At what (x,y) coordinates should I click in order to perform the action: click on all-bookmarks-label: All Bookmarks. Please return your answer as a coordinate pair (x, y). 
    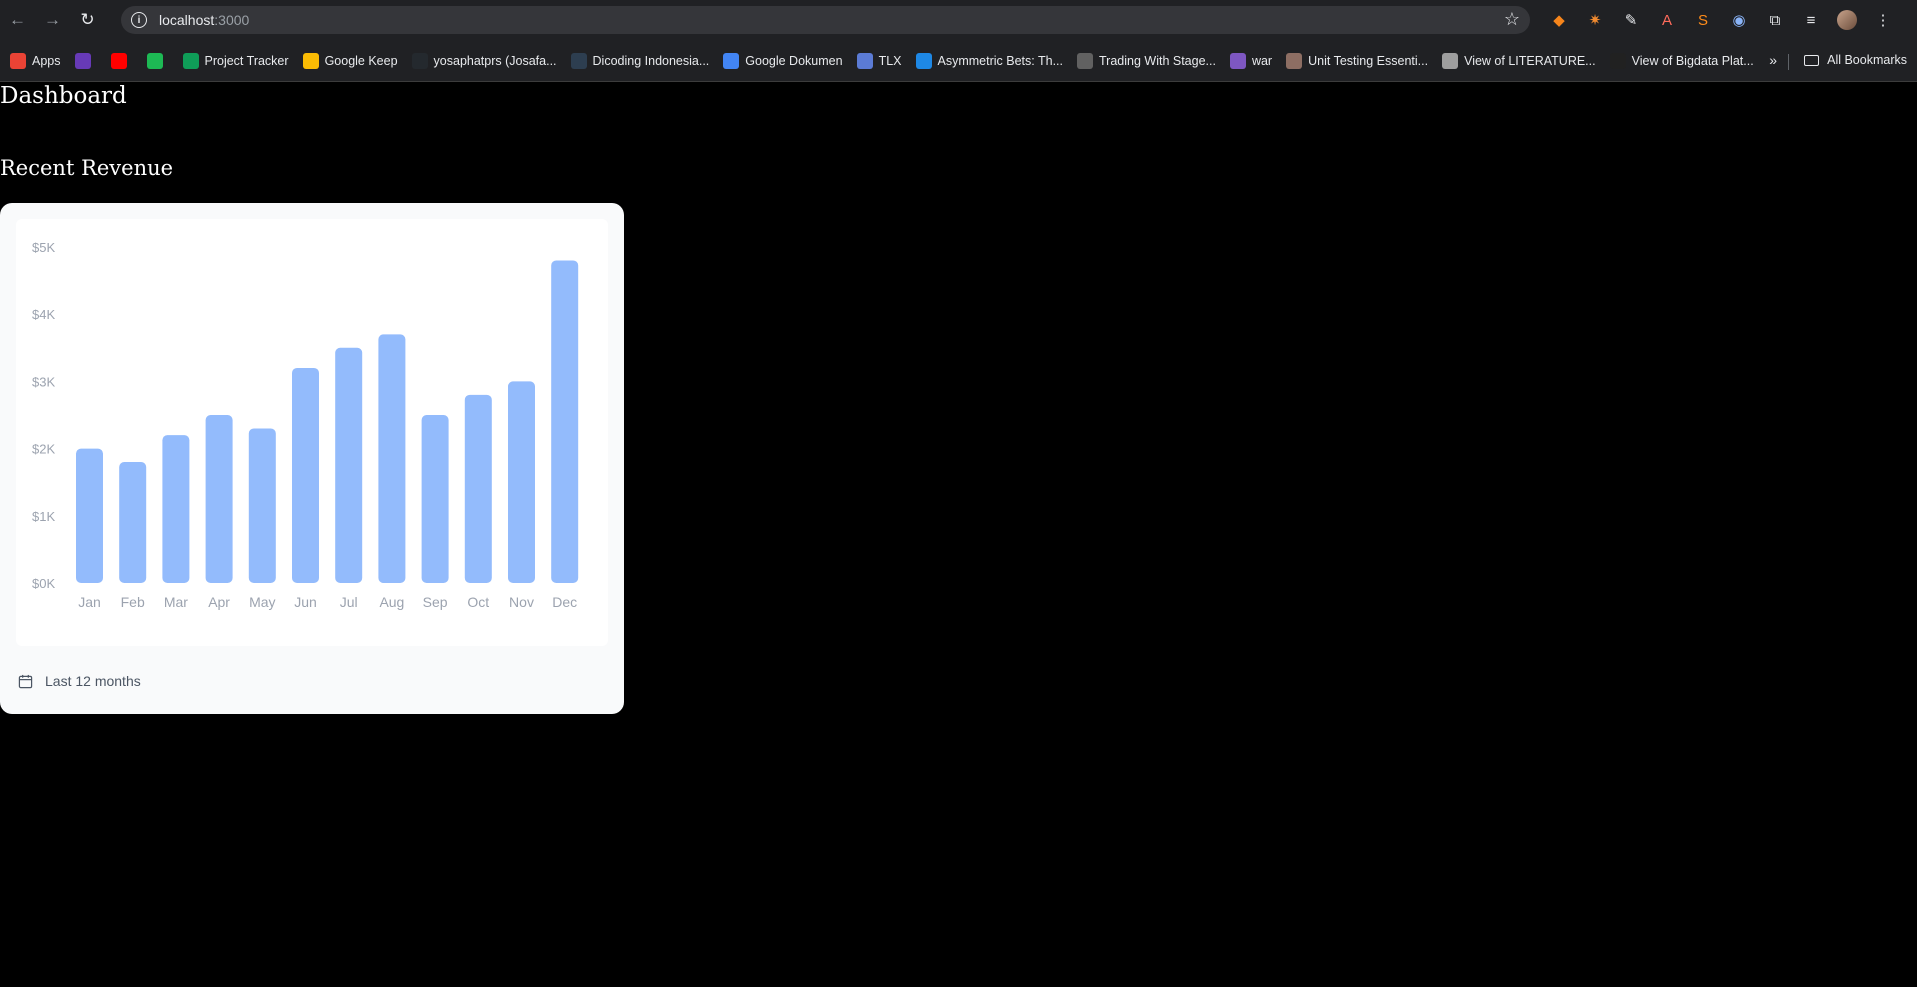
    Looking at the image, I should click on (1867, 60).